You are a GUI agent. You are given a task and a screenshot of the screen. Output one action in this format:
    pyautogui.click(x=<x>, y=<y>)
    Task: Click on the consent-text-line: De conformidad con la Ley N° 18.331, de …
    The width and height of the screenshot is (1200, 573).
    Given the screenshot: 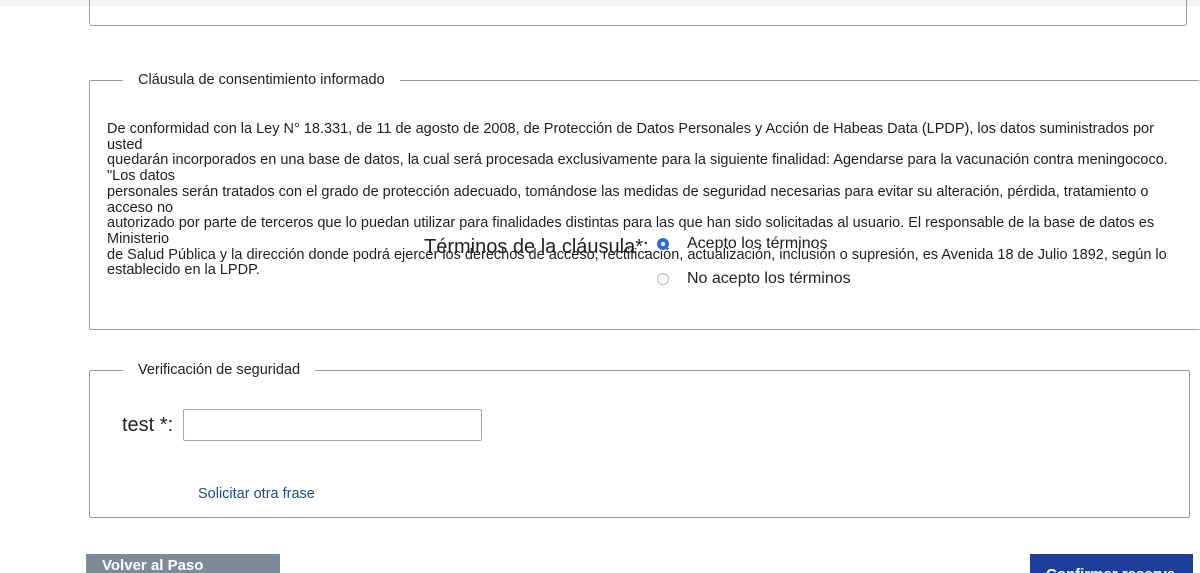 What is the action you would take?
    pyautogui.click(x=630, y=137)
    